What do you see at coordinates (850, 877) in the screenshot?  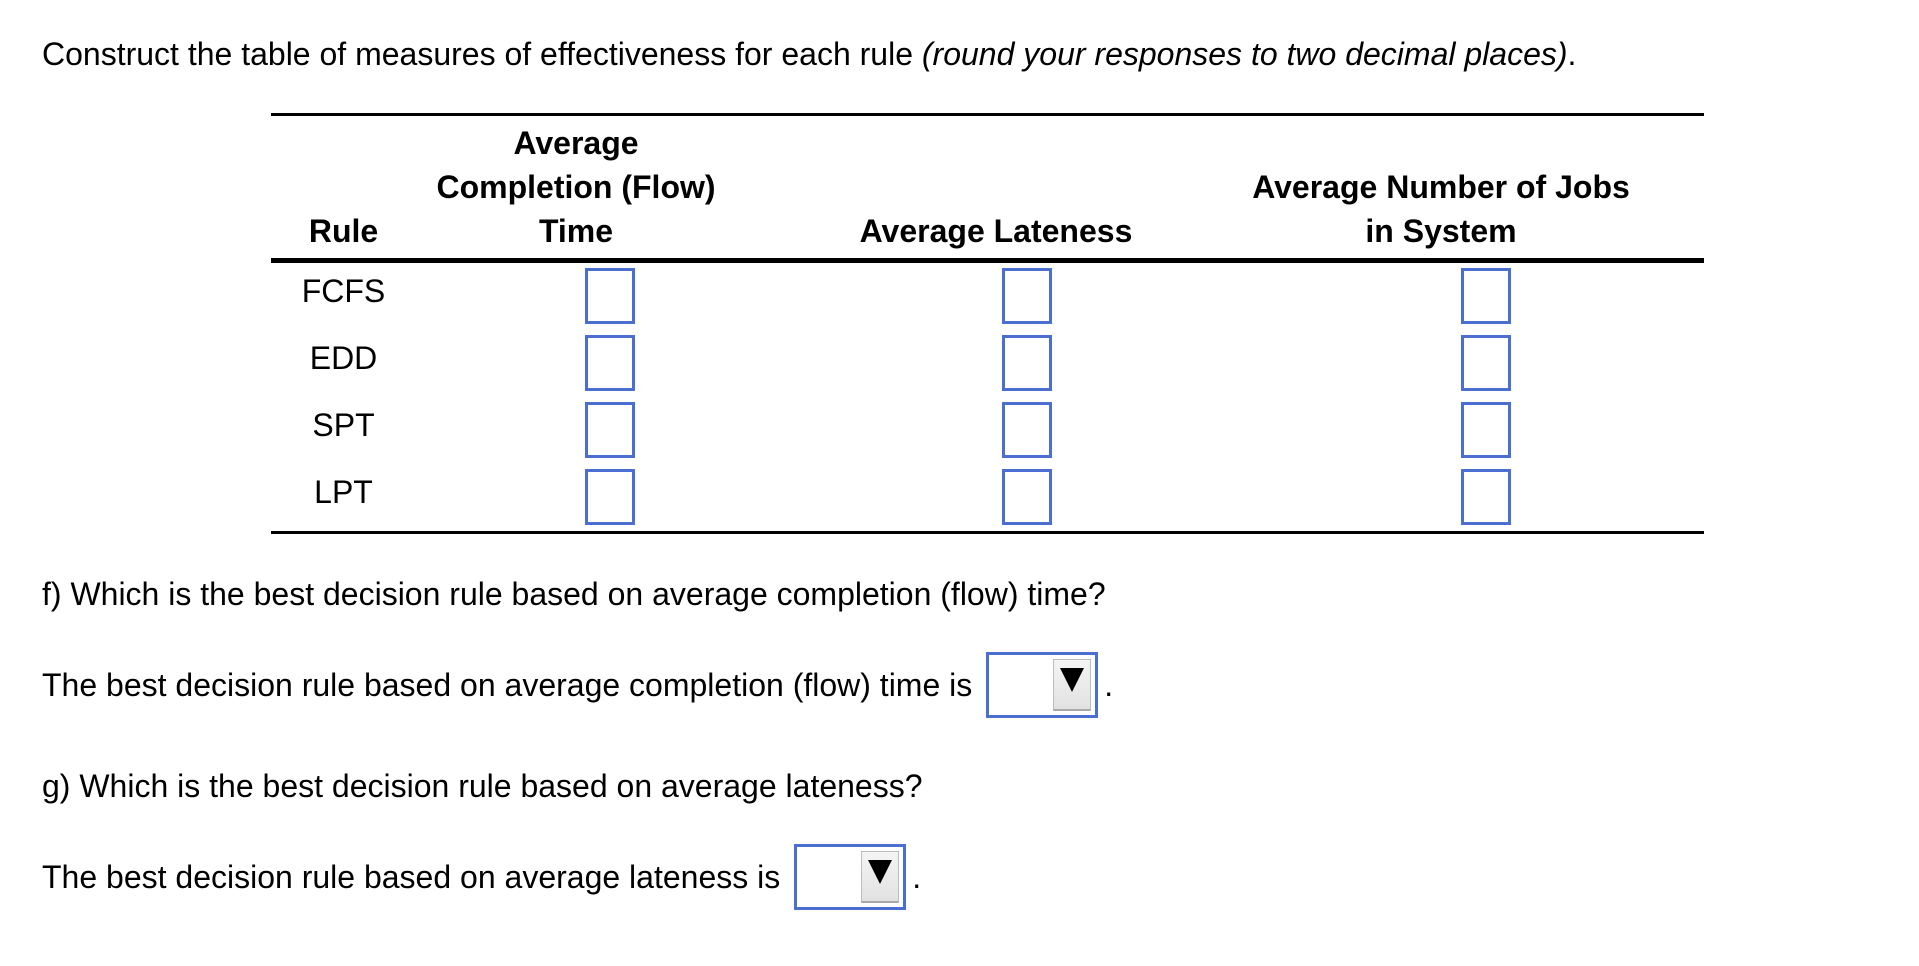 I see `best-rule-lateness-dropdown` at bounding box center [850, 877].